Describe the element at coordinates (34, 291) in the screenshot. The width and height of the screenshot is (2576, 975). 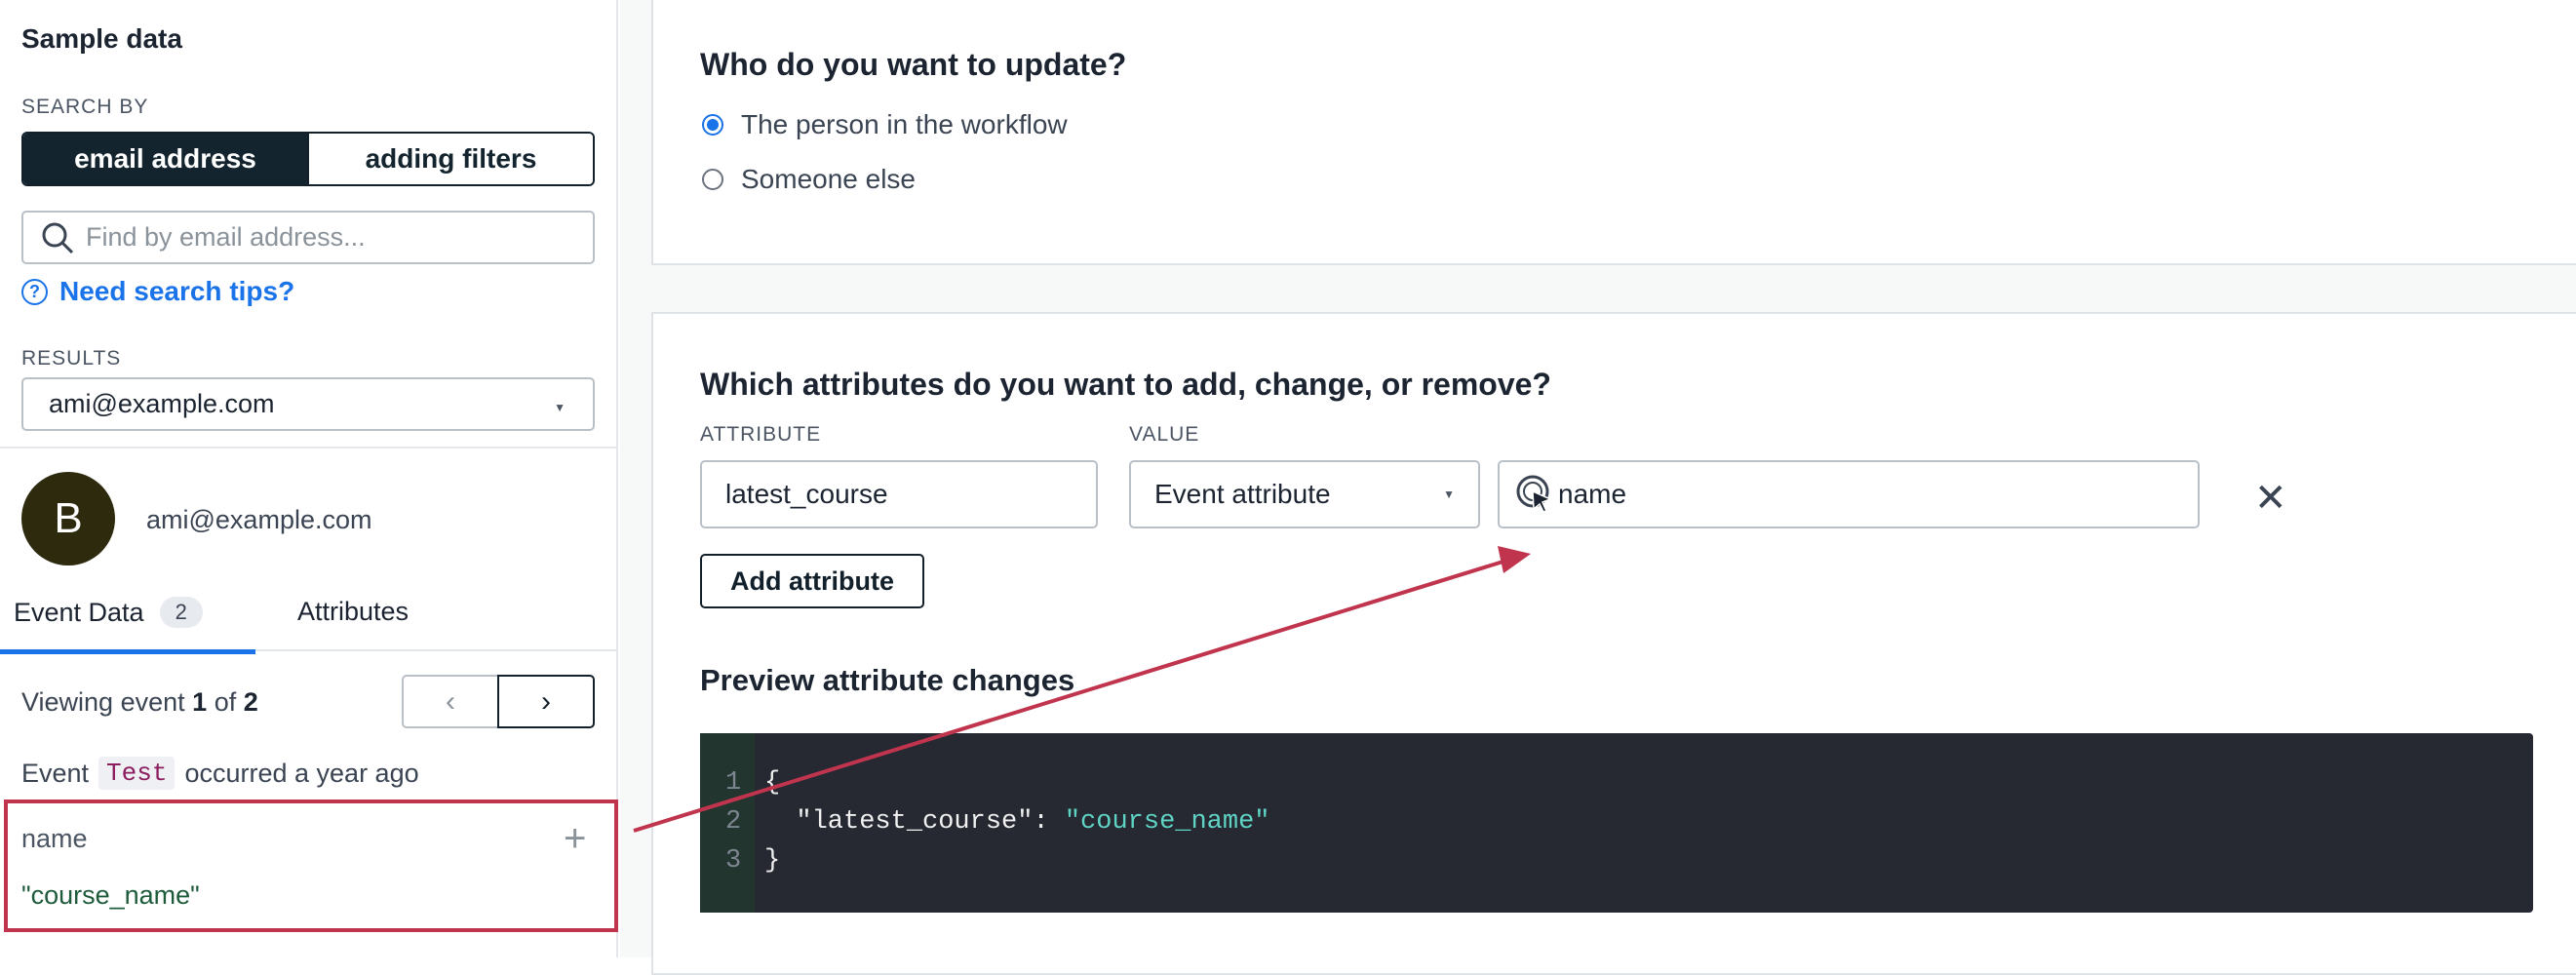
I see `help-circle-icon: ?` at that location.